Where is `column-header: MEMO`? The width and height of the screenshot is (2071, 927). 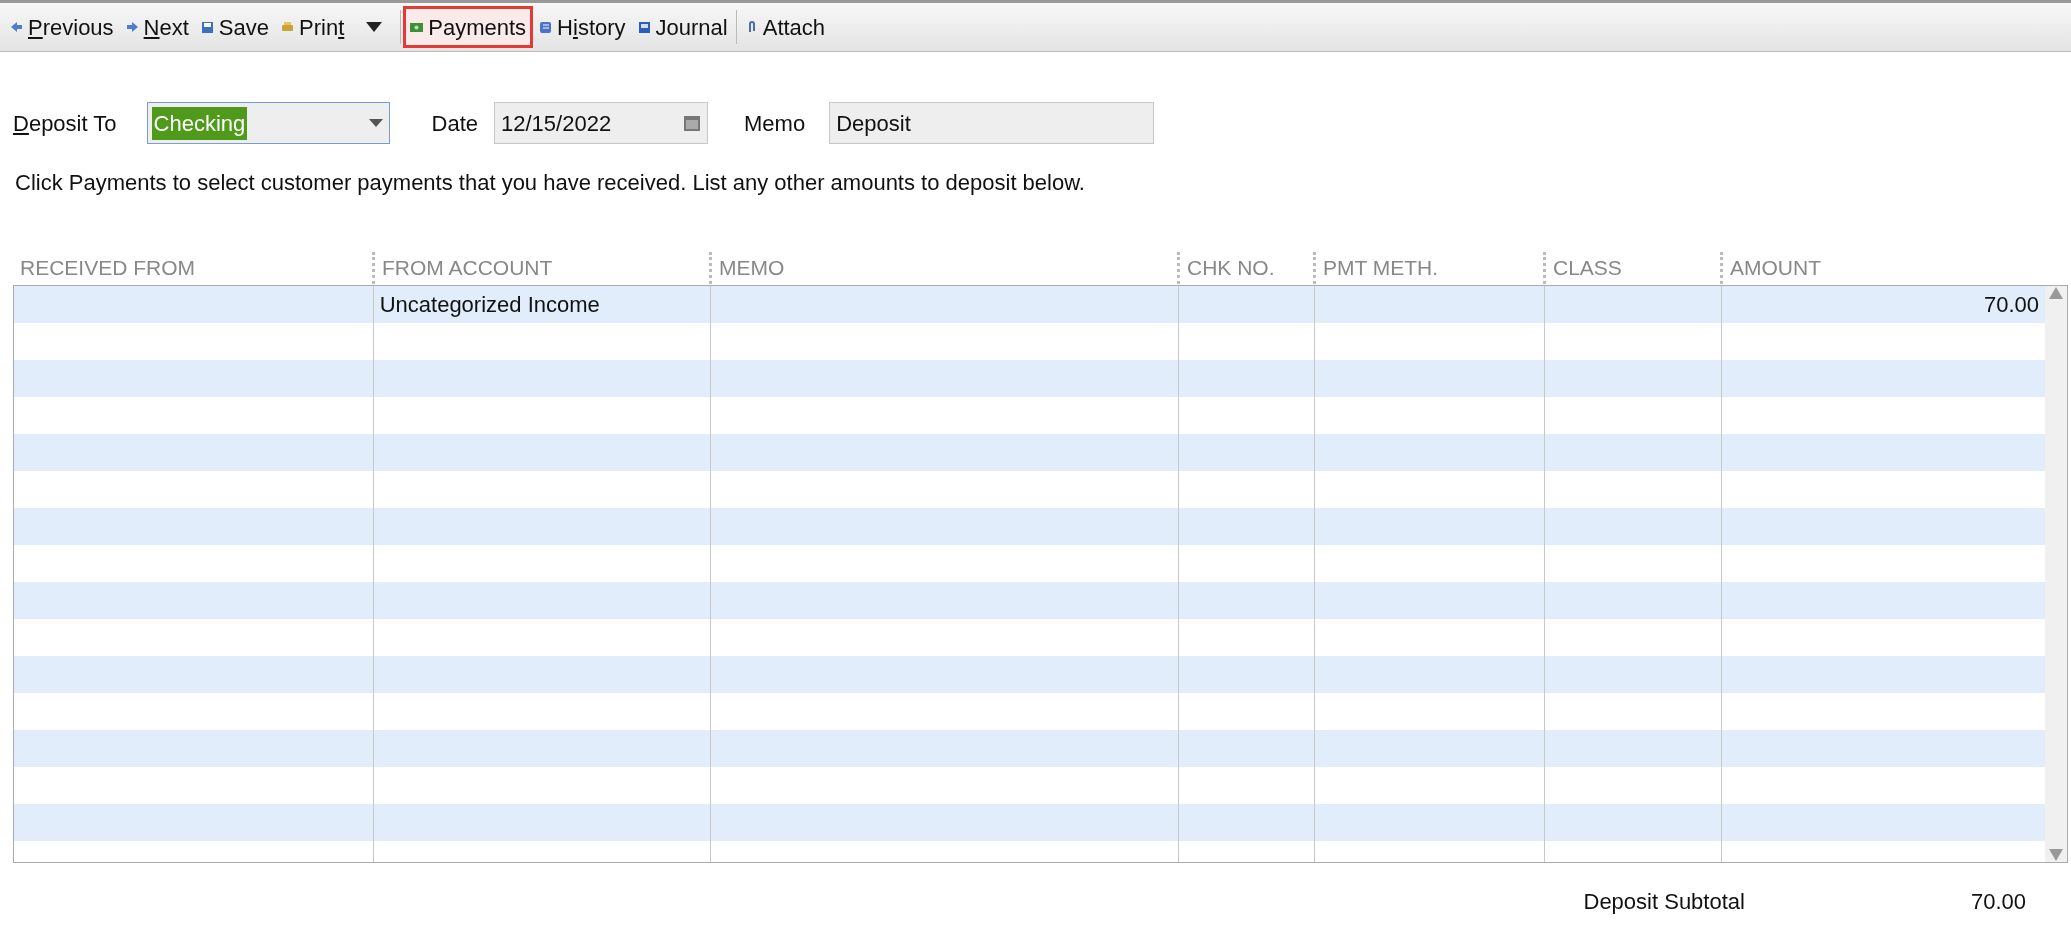
column-header: MEMO is located at coordinates (943, 268).